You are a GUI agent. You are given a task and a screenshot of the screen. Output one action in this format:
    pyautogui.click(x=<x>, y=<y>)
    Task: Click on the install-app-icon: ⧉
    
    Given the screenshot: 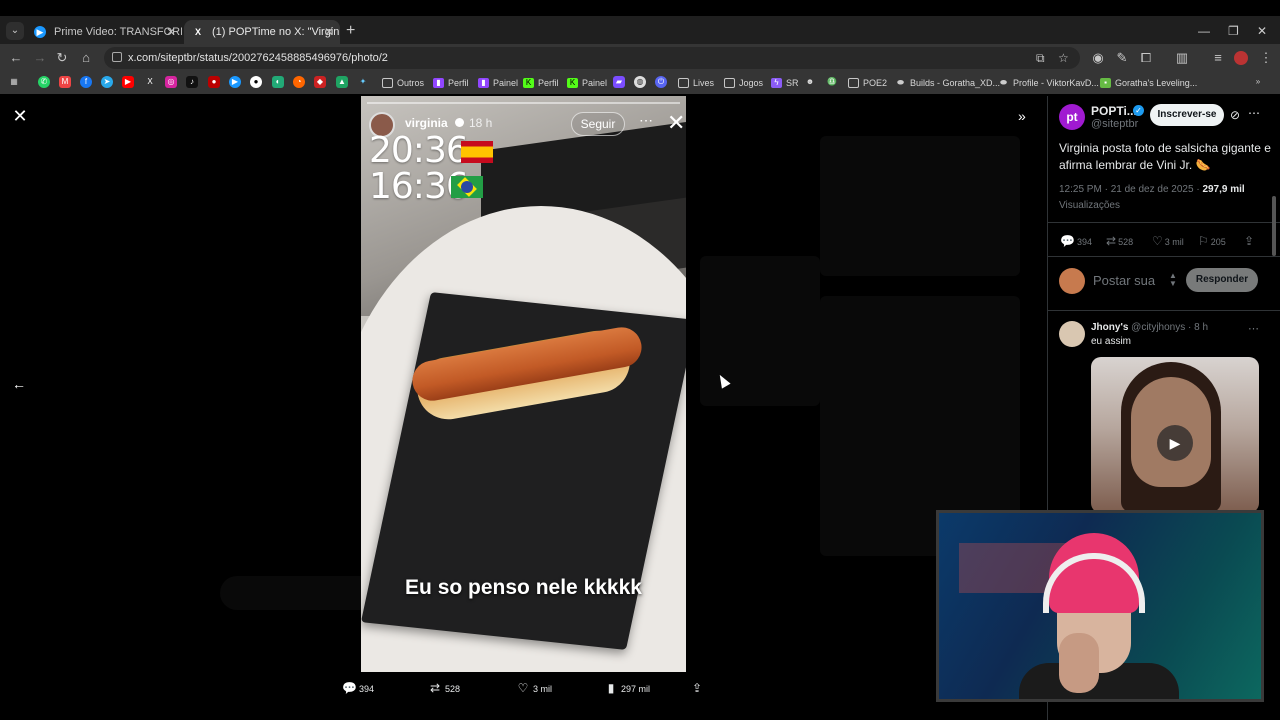 What is the action you would take?
    pyautogui.click(x=1040, y=58)
    